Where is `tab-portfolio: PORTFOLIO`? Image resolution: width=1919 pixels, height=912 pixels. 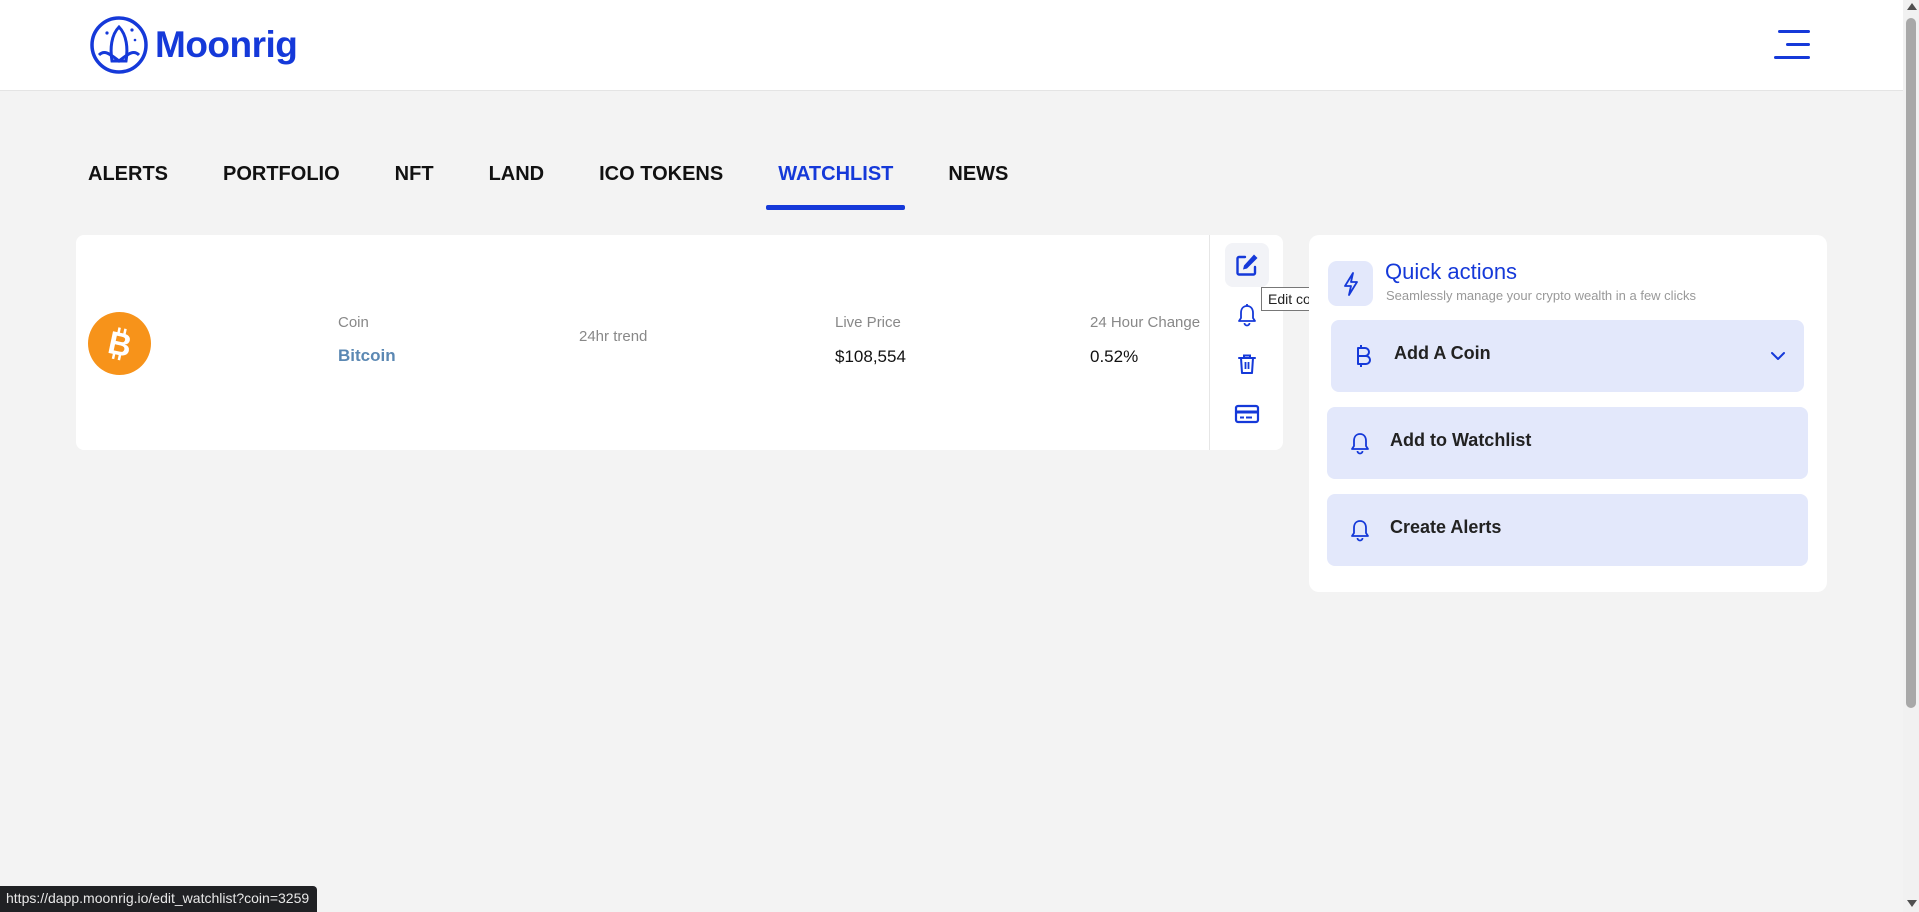 tab-portfolio: PORTFOLIO is located at coordinates (281, 184).